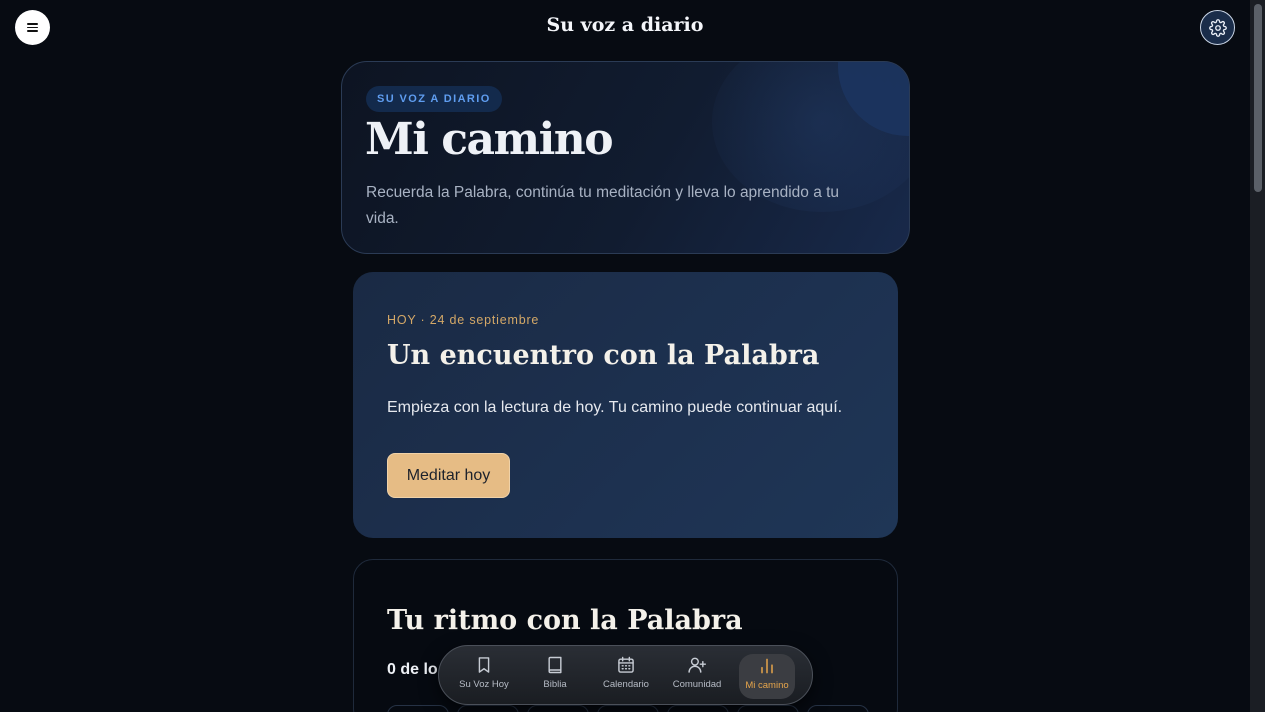  What do you see at coordinates (697, 665) in the screenshot?
I see `user-plus-icon` at bounding box center [697, 665].